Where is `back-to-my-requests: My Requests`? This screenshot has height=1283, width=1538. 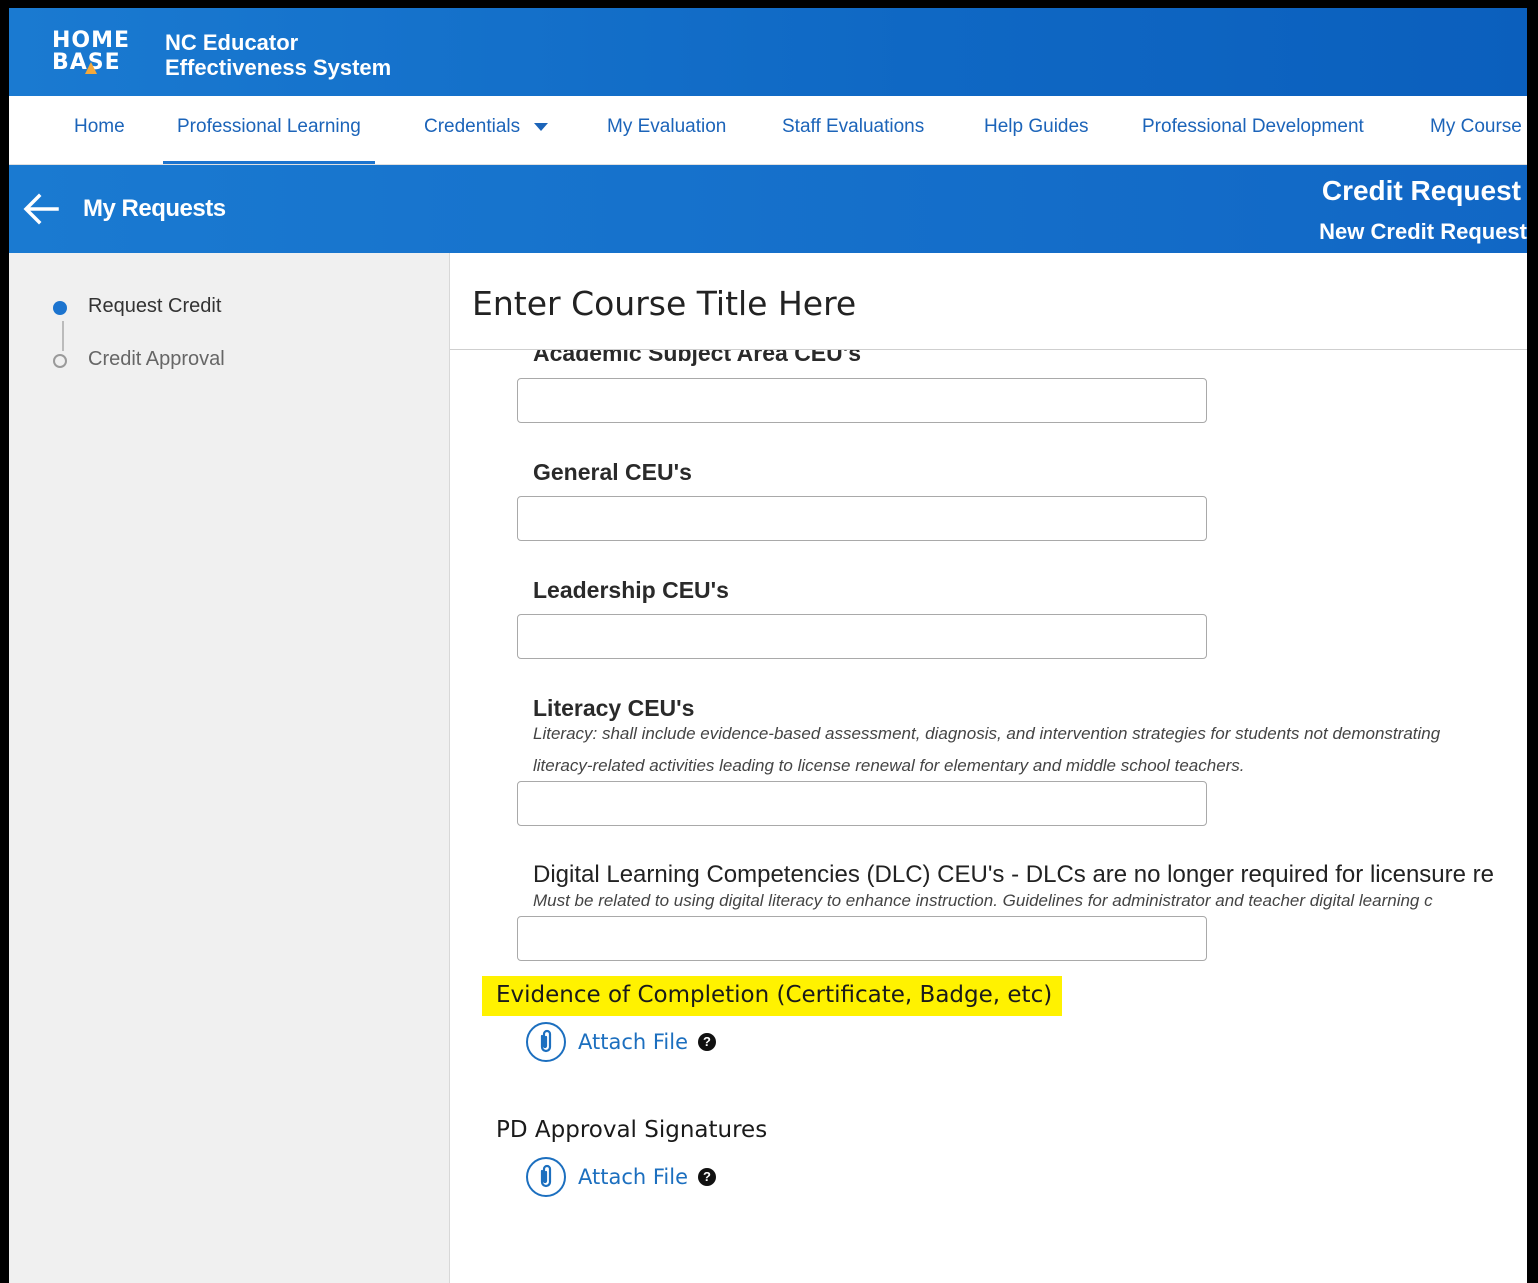
back-to-my-requests: My Requests is located at coordinates (154, 209).